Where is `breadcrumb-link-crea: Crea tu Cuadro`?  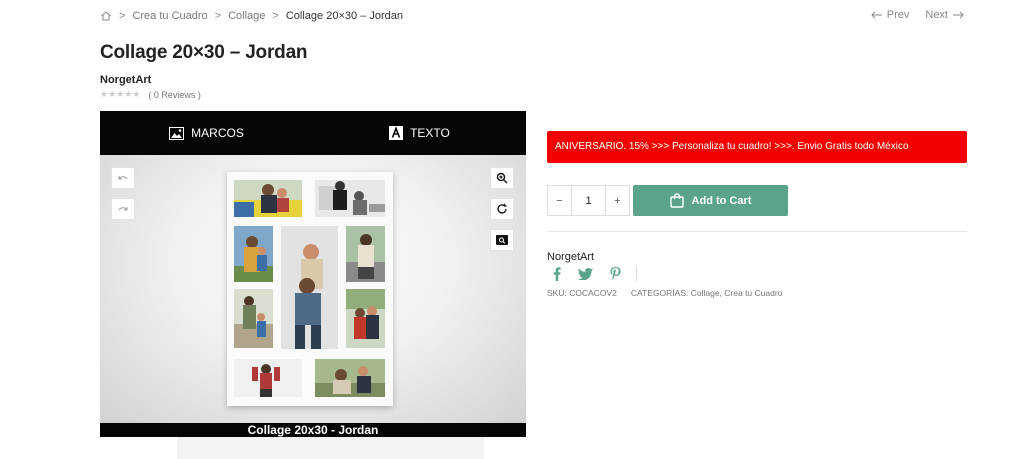
breadcrumb-link-crea: Crea tu Cuadro is located at coordinates (169, 16).